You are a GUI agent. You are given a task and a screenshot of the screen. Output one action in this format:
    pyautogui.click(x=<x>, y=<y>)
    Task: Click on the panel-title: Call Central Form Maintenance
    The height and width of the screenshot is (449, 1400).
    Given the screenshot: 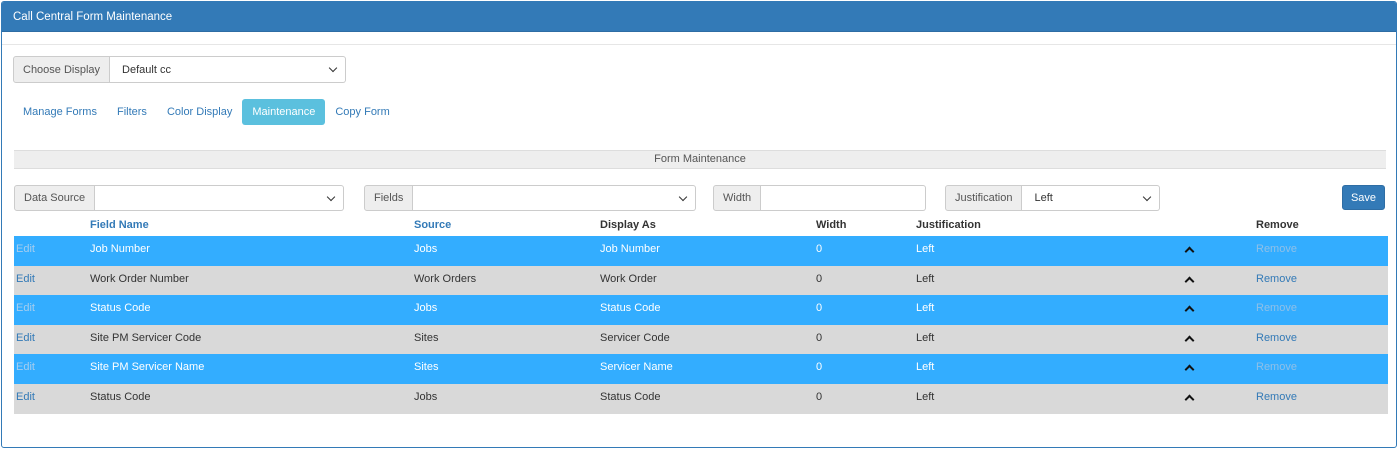 What is the action you would take?
    pyautogui.click(x=699, y=17)
    